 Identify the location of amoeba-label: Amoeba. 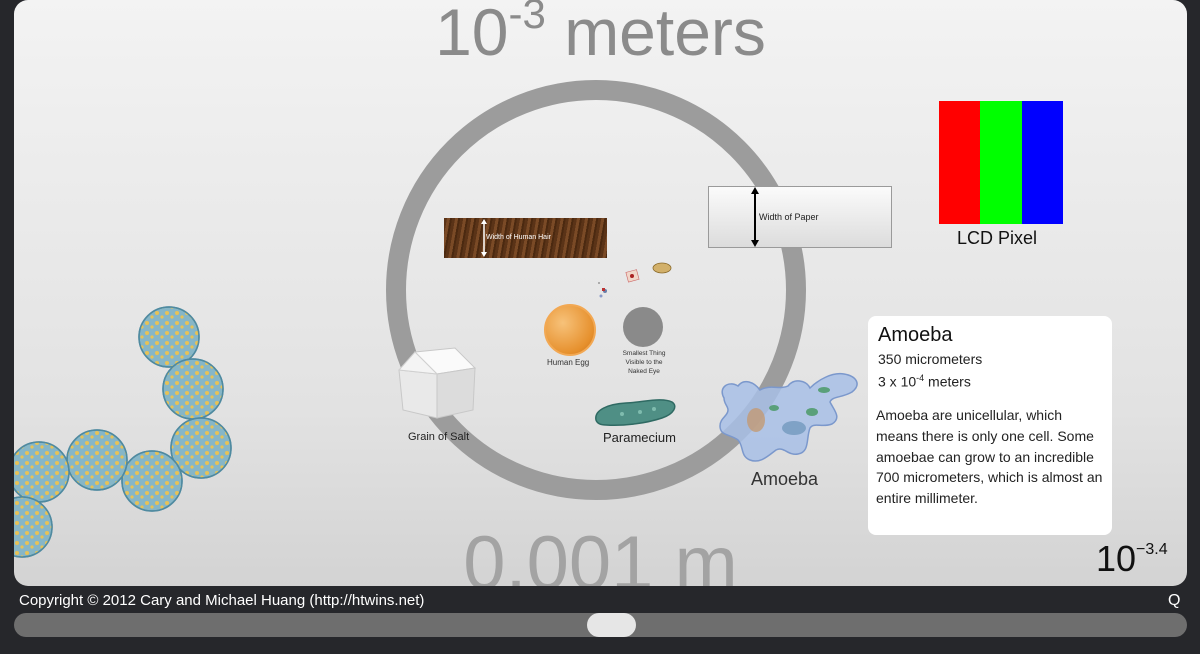
(785, 479).